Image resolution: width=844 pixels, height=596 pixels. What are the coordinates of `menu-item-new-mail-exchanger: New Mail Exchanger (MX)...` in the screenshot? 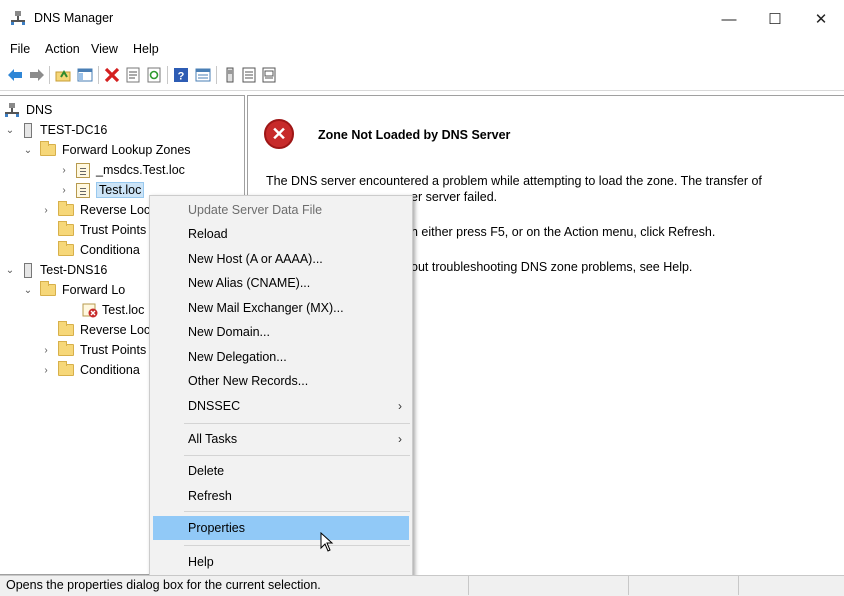 It's located at (281, 308).